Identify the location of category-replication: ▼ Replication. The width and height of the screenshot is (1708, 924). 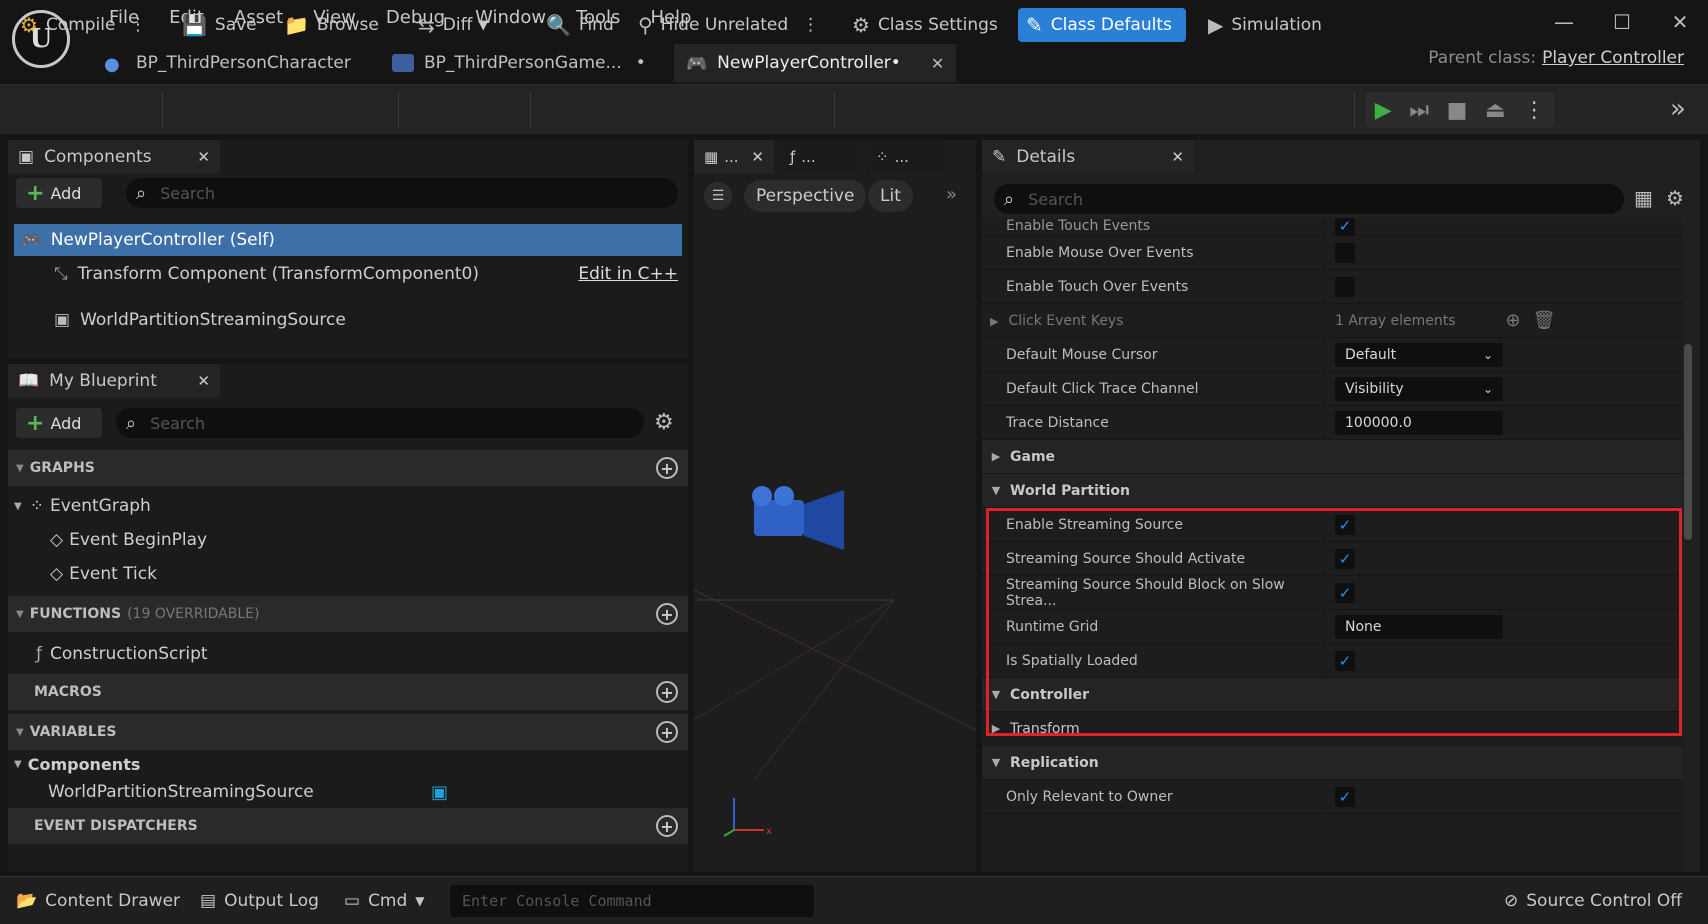
(1332, 763).